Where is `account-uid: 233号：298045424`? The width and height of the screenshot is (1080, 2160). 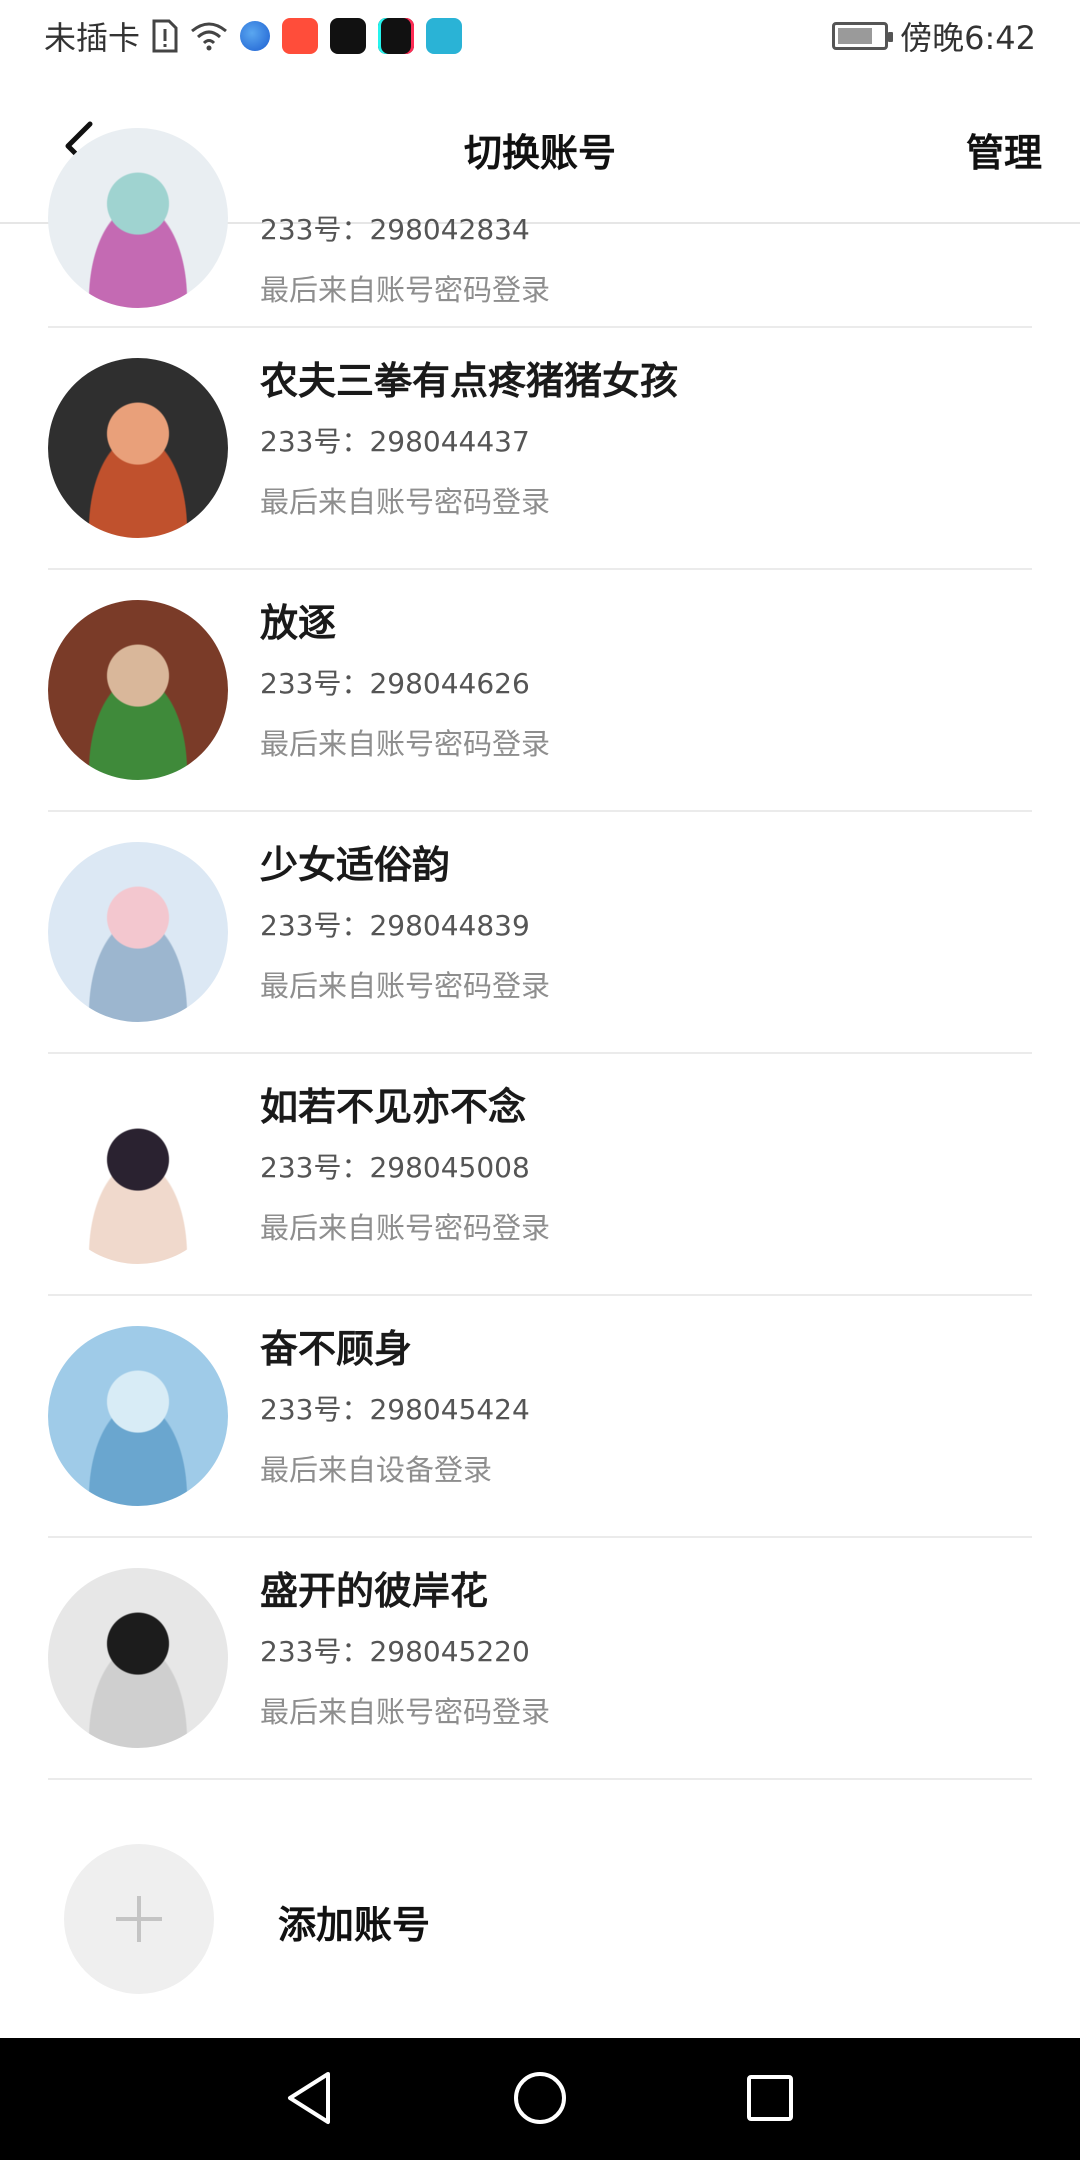 account-uid: 233号：298045424 is located at coordinates (395, 1409).